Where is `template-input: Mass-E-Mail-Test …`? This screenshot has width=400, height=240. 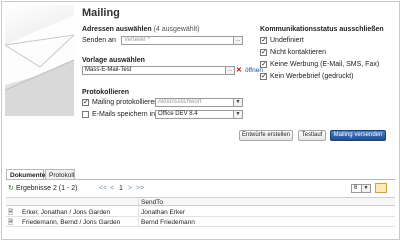
template-input: Mass-E-Mail-Test … is located at coordinates (158, 70).